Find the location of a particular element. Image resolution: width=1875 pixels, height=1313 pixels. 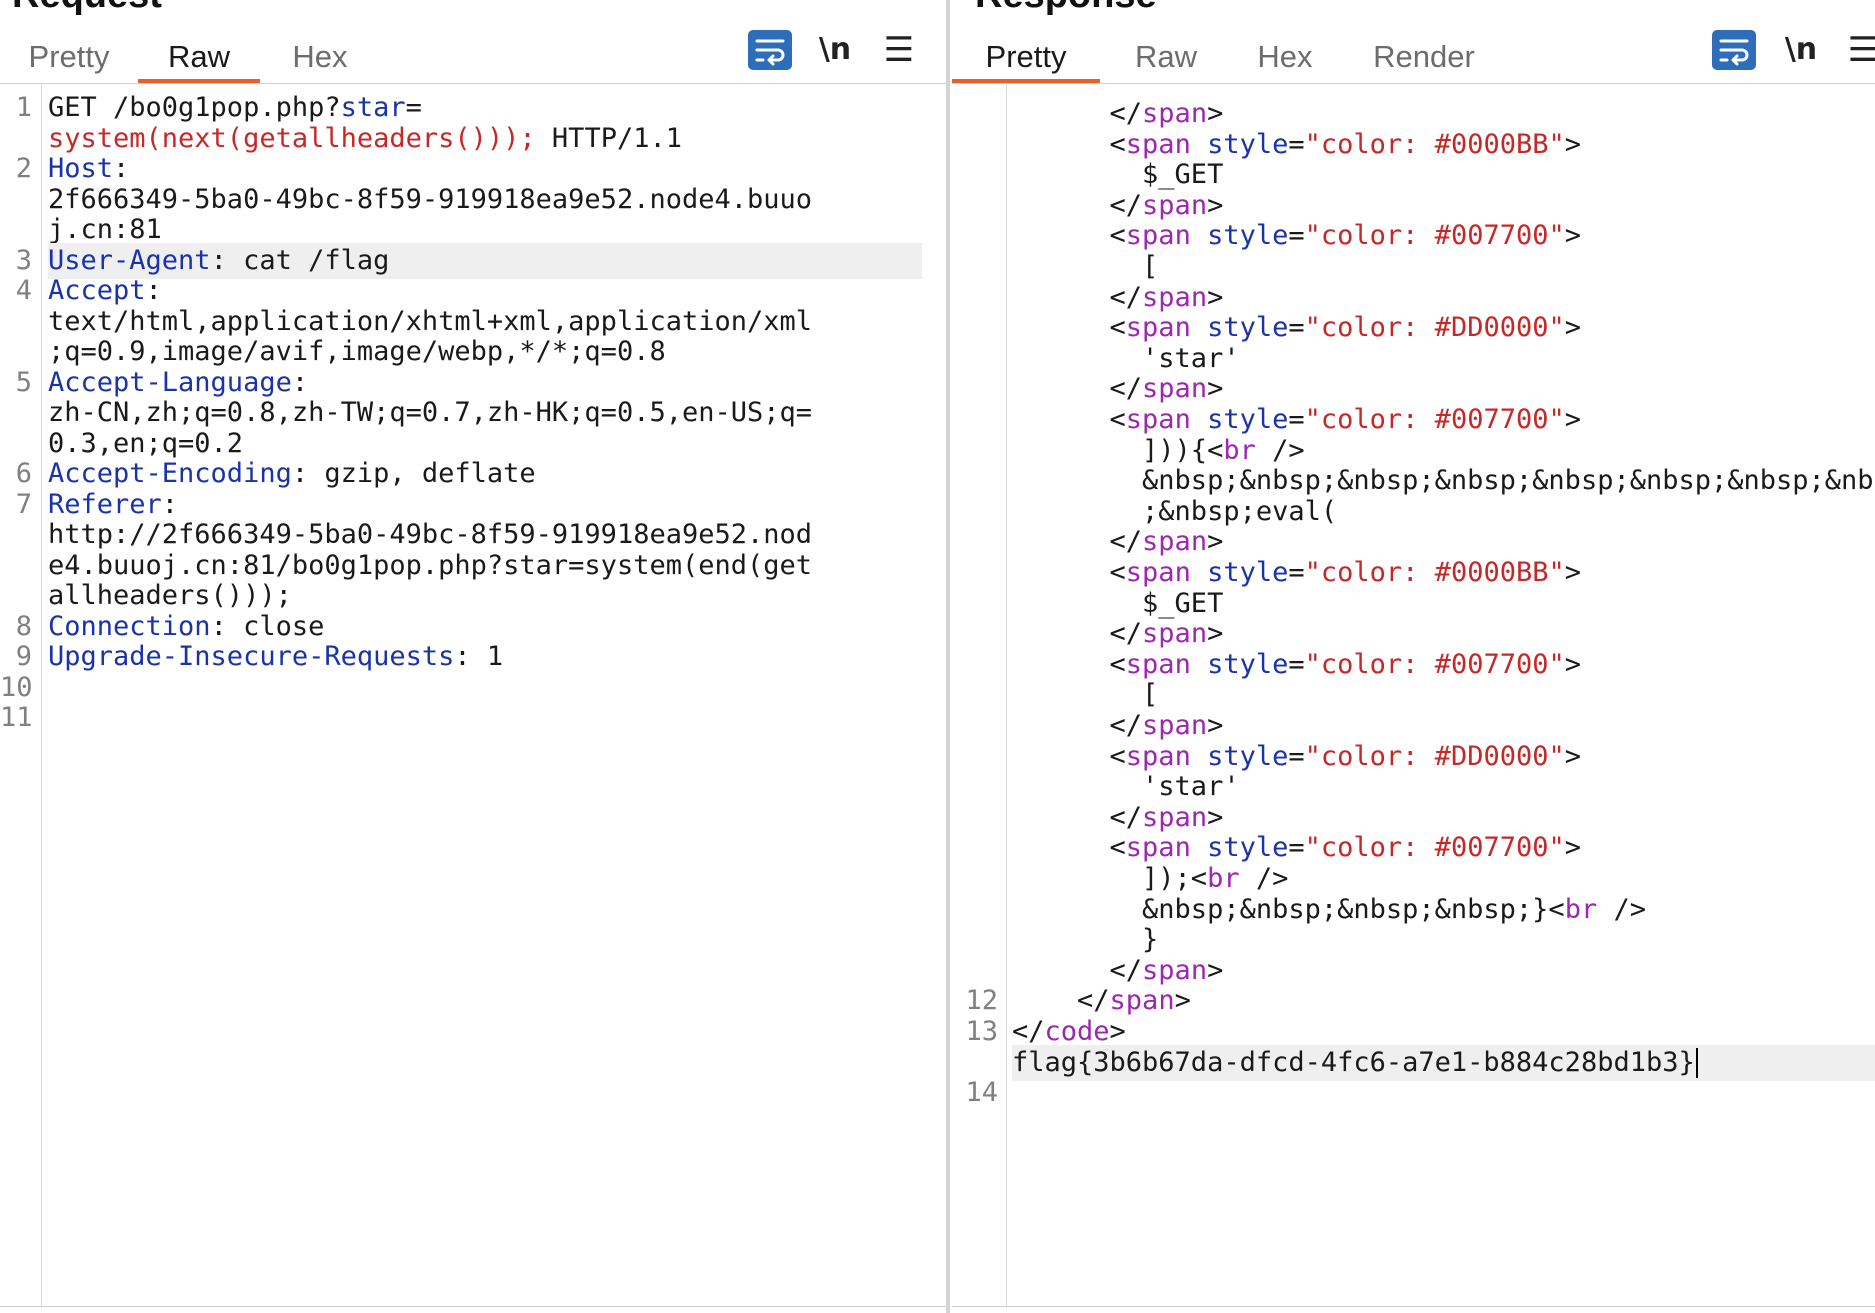

code-token: code is located at coordinates (1077, 1031).